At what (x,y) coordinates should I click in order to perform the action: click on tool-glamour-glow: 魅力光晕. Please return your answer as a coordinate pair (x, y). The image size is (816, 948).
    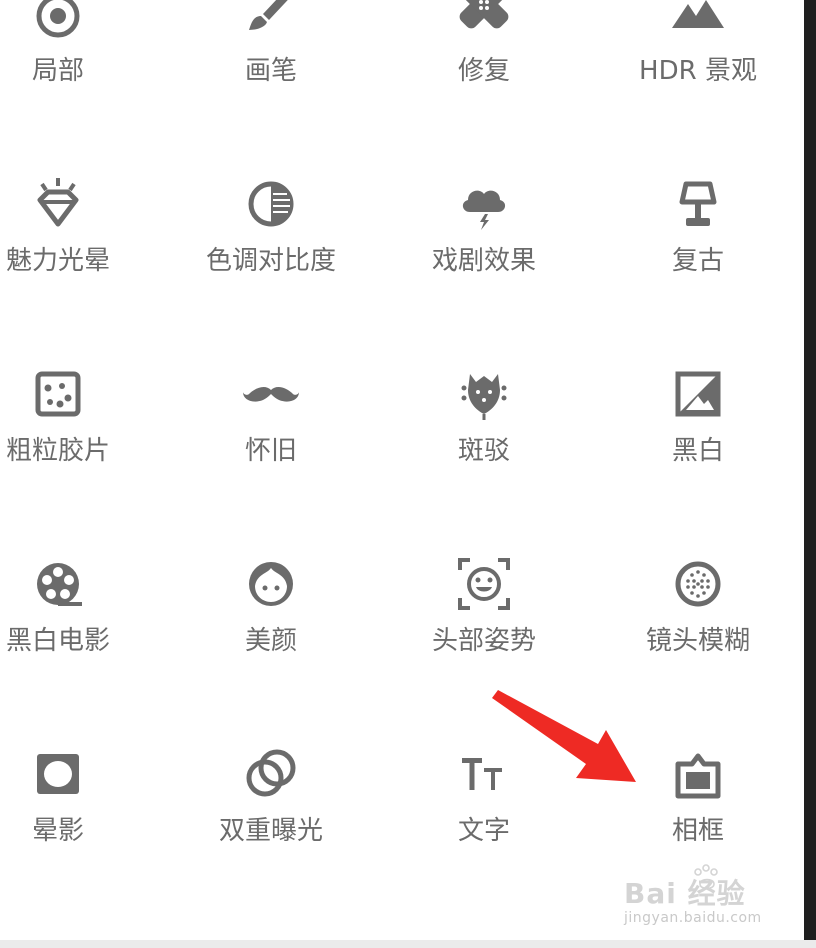
    Looking at the image, I should click on (82, 246).